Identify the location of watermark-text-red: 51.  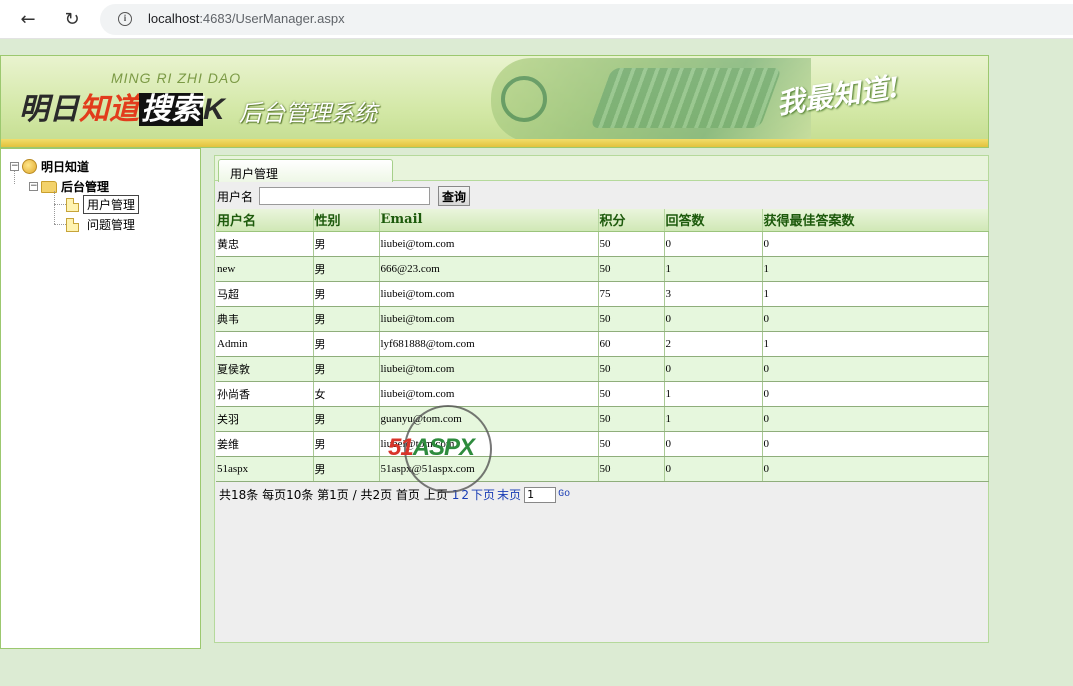
(401, 447).